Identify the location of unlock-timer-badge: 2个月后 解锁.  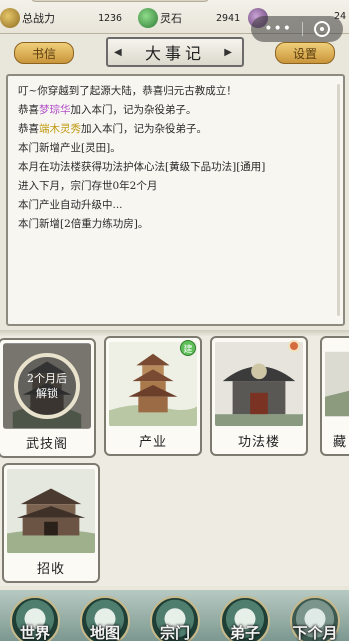
(47, 386).